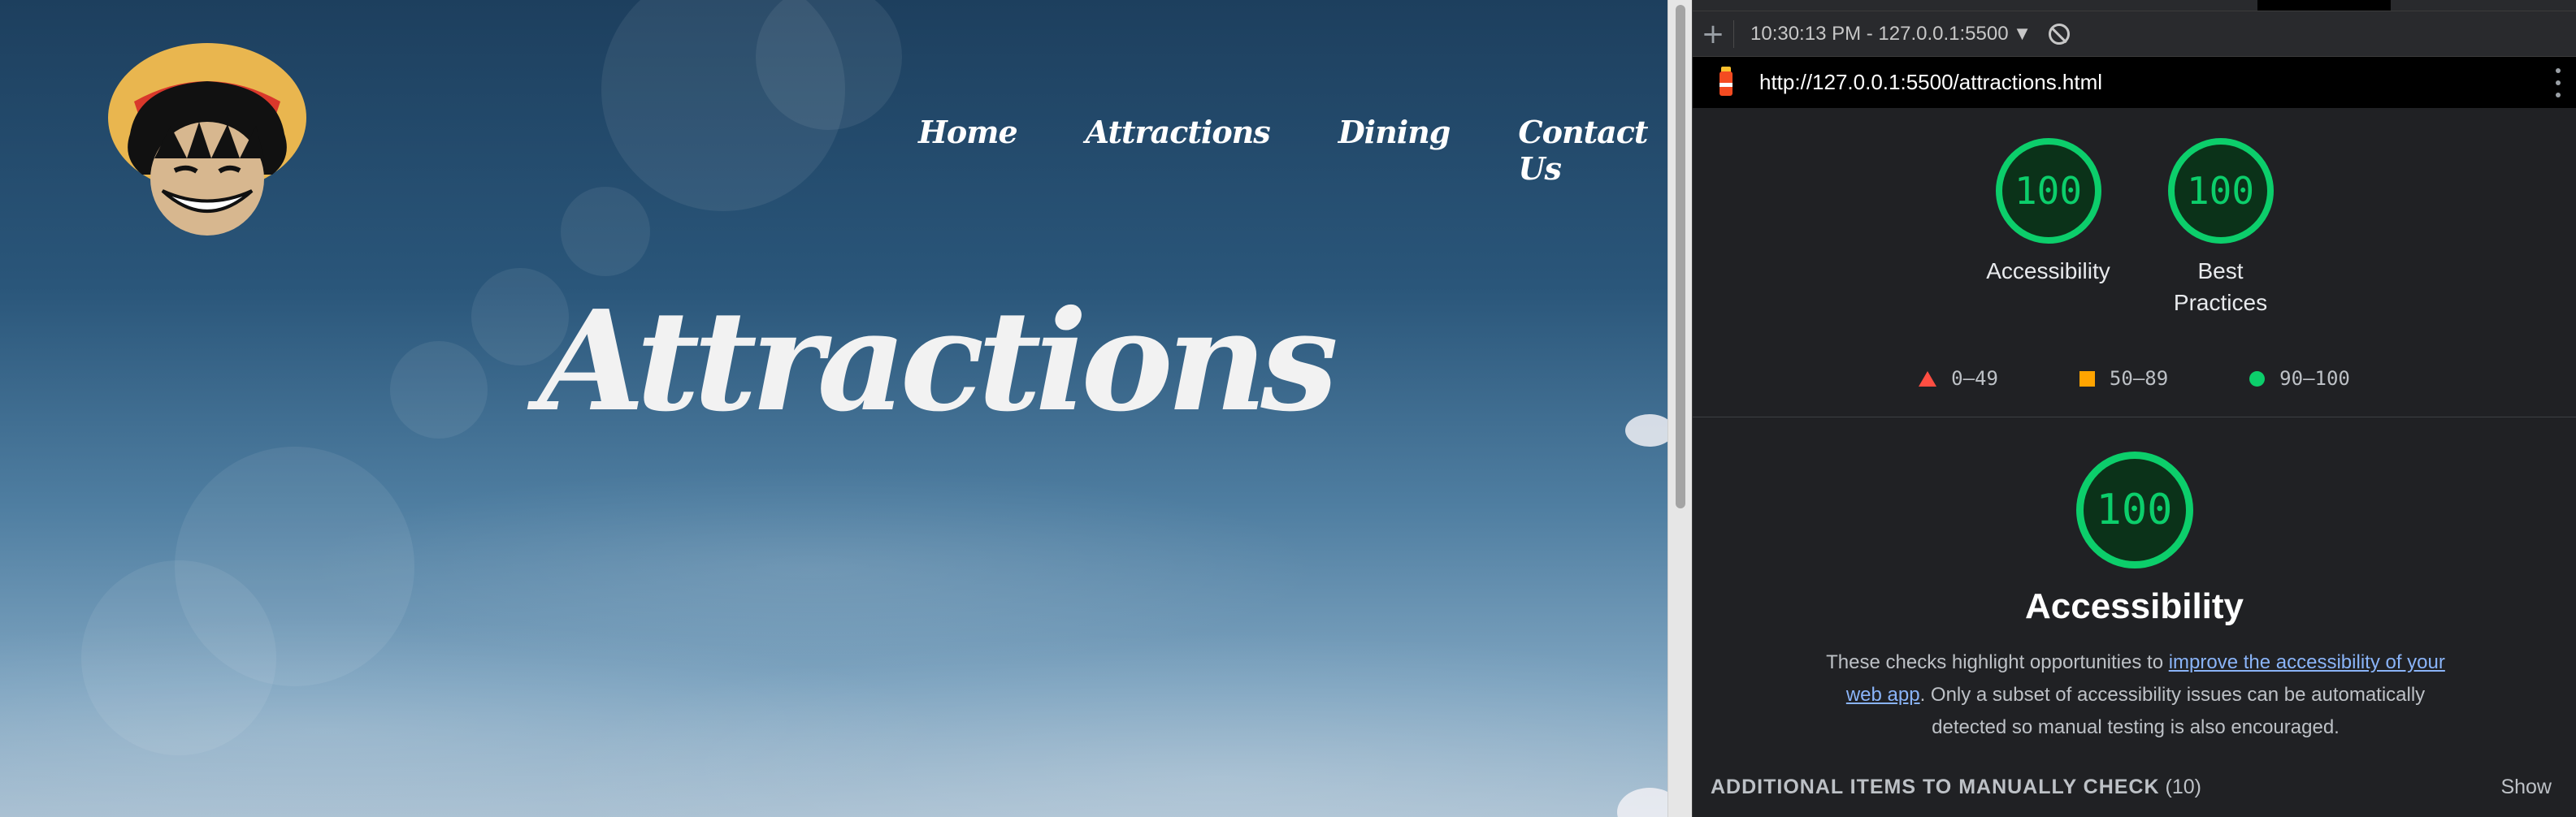  Describe the element at coordinates (2134, 82) in the screenshot. I see `report-url-bar: http://127.0.0.1:5500/attractions.html` at that location.